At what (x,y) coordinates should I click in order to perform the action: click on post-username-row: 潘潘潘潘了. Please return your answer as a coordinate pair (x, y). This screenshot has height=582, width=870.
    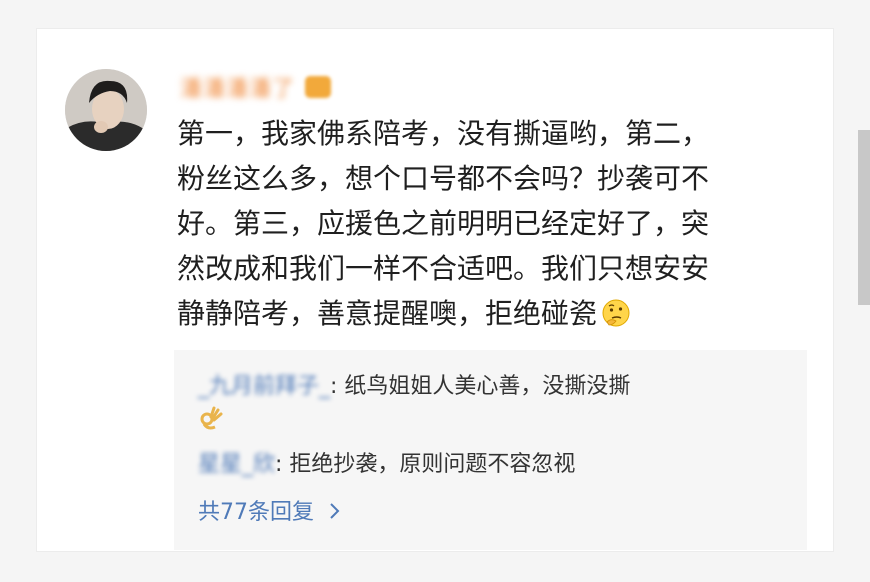
    Looking at the image, I should click on (256, 87).